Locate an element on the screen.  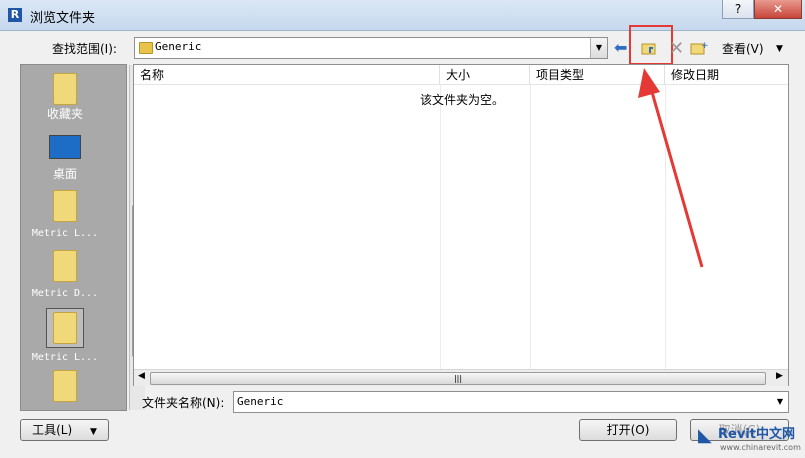
scroll-thumb: ||| is located at coordinates (458, 378).